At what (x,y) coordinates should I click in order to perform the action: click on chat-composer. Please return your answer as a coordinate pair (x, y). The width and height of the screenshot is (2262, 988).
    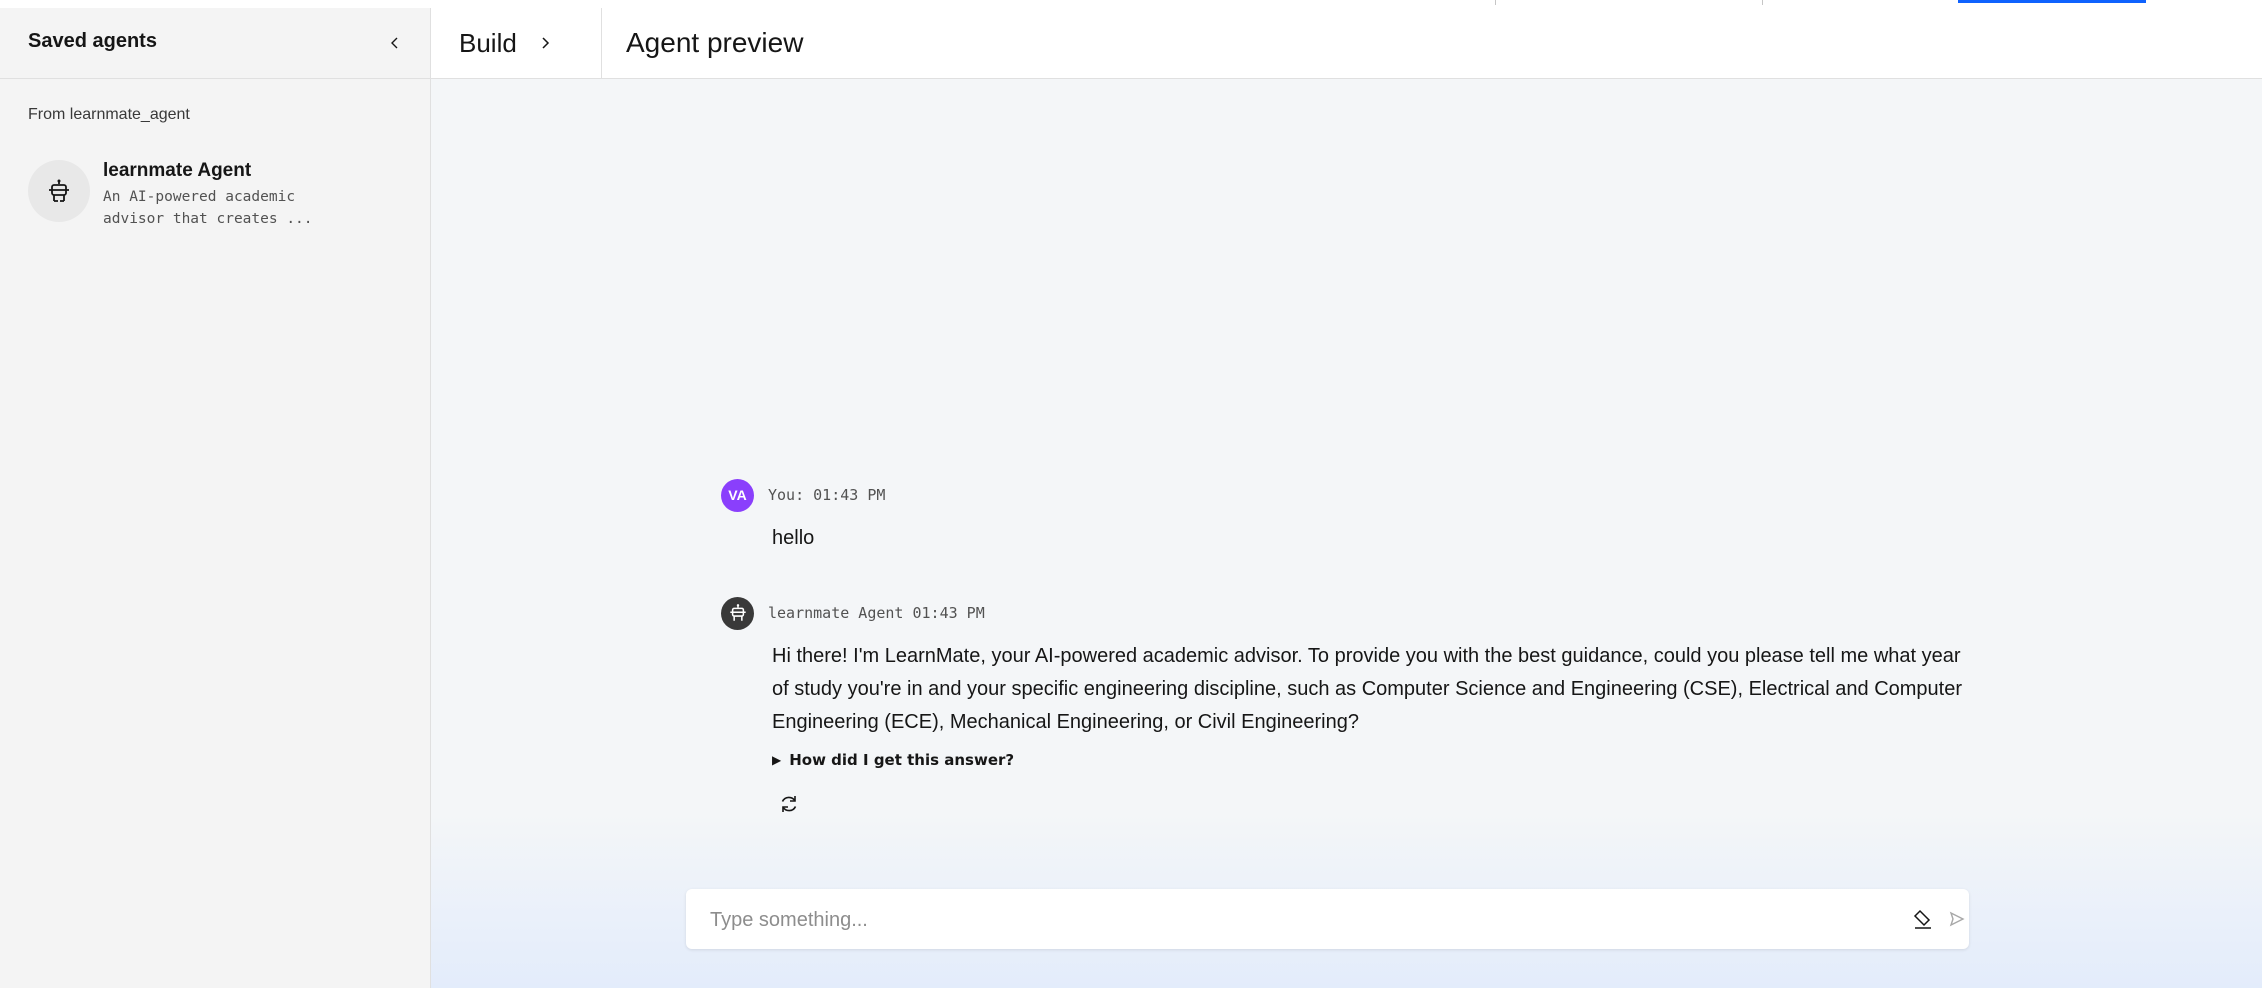
    Looking at the image, I should click on (1327, 920).